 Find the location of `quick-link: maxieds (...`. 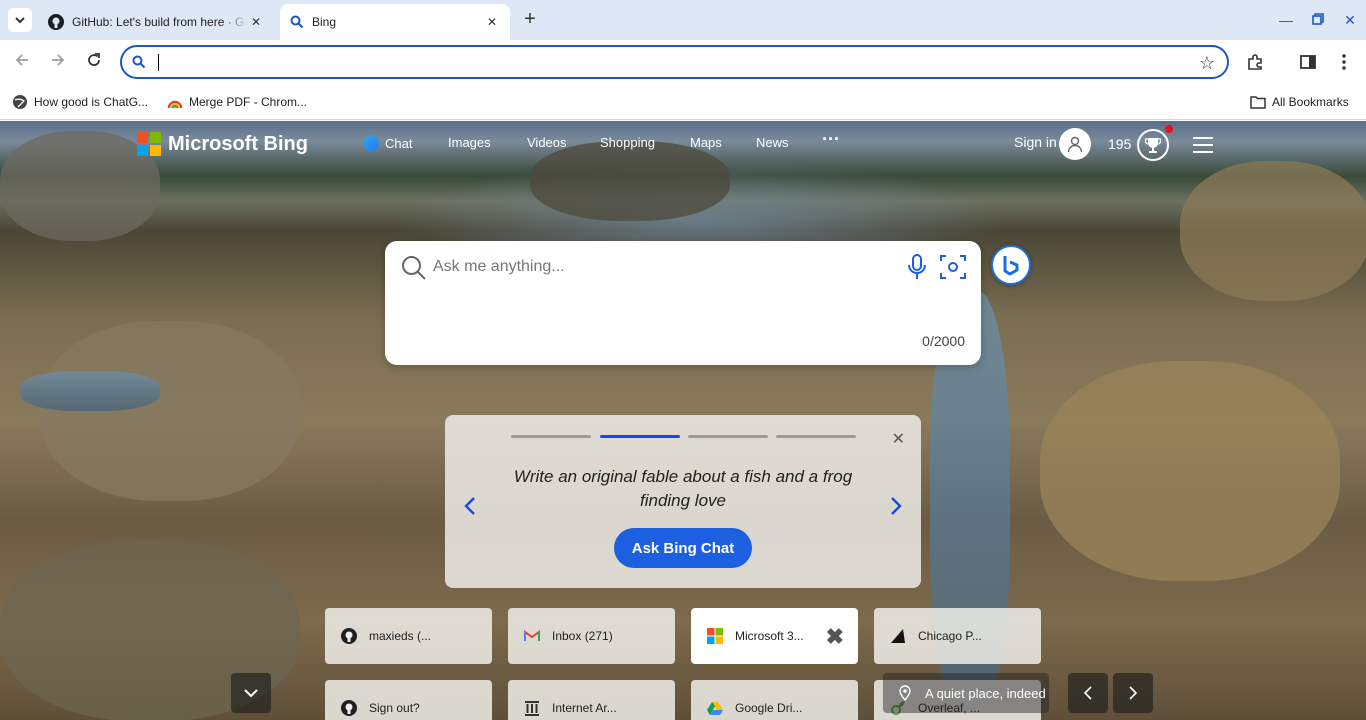

quick-link: maxieds (... is located at coordinates (408, 636).